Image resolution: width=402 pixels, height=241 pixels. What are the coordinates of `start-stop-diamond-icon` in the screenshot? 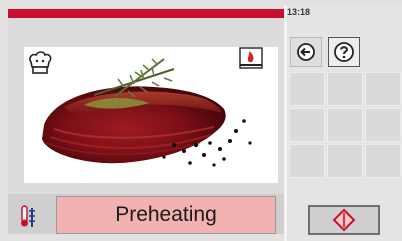 It's located at (344, 220).